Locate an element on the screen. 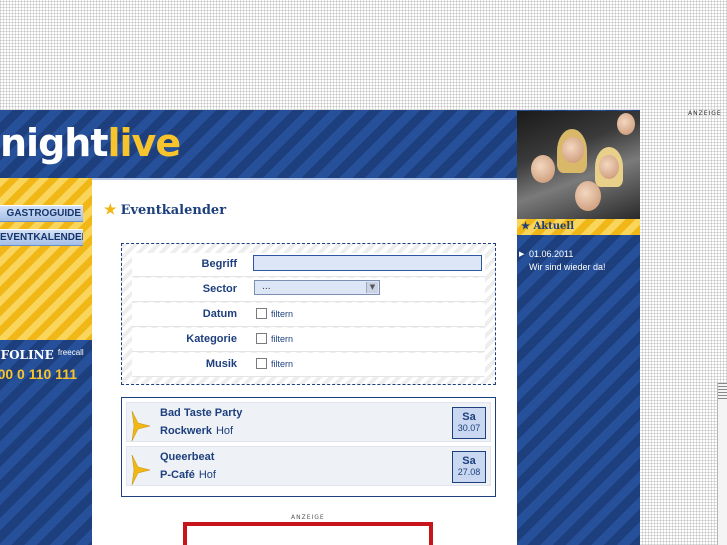  begriff-input is located at coordinates (367, 263).